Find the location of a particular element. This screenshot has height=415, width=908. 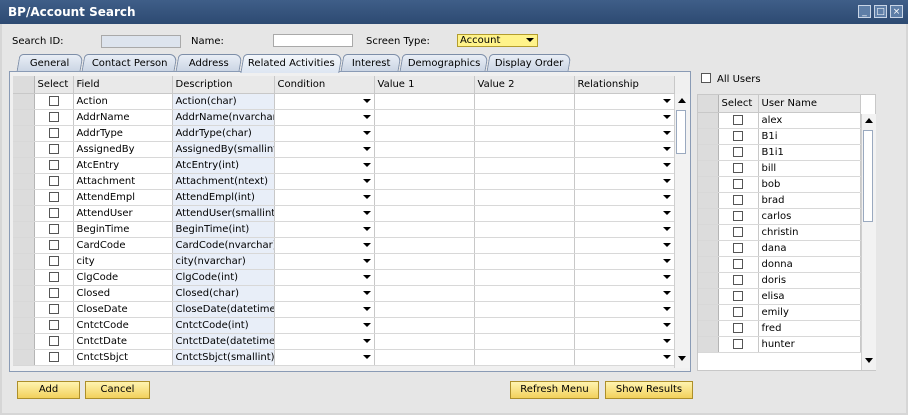

list-item: doris is located at coordinates (779, 280).